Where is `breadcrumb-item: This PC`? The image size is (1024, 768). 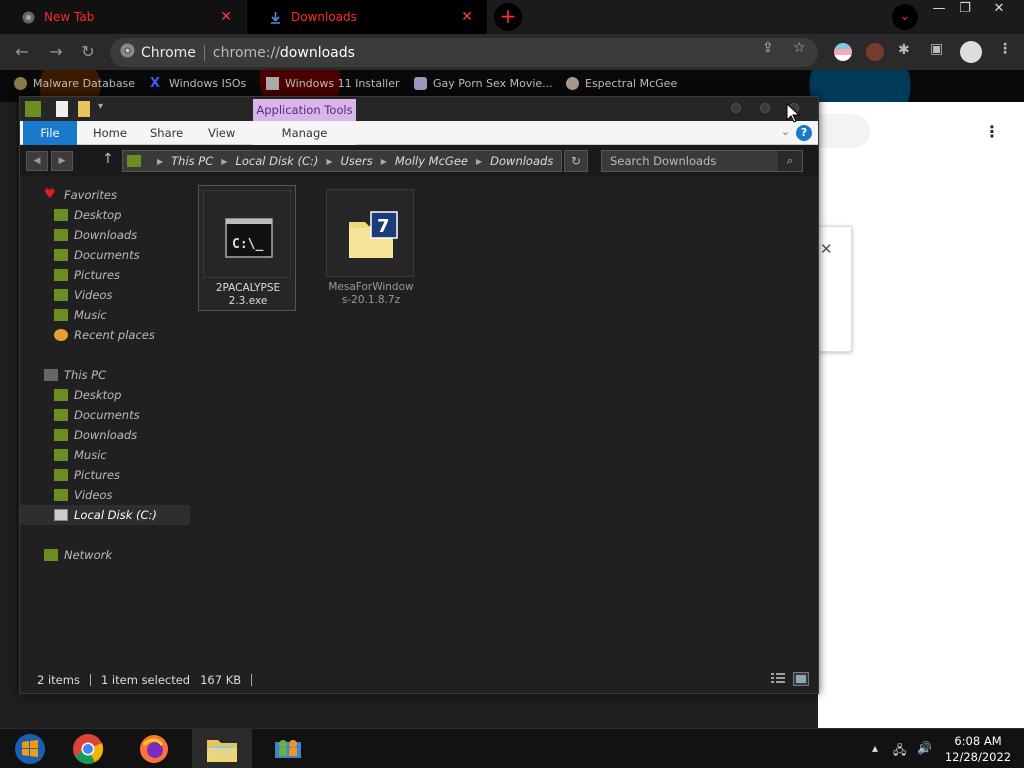 breadcrumb-item: This PC is located at coordinates (192, 161).